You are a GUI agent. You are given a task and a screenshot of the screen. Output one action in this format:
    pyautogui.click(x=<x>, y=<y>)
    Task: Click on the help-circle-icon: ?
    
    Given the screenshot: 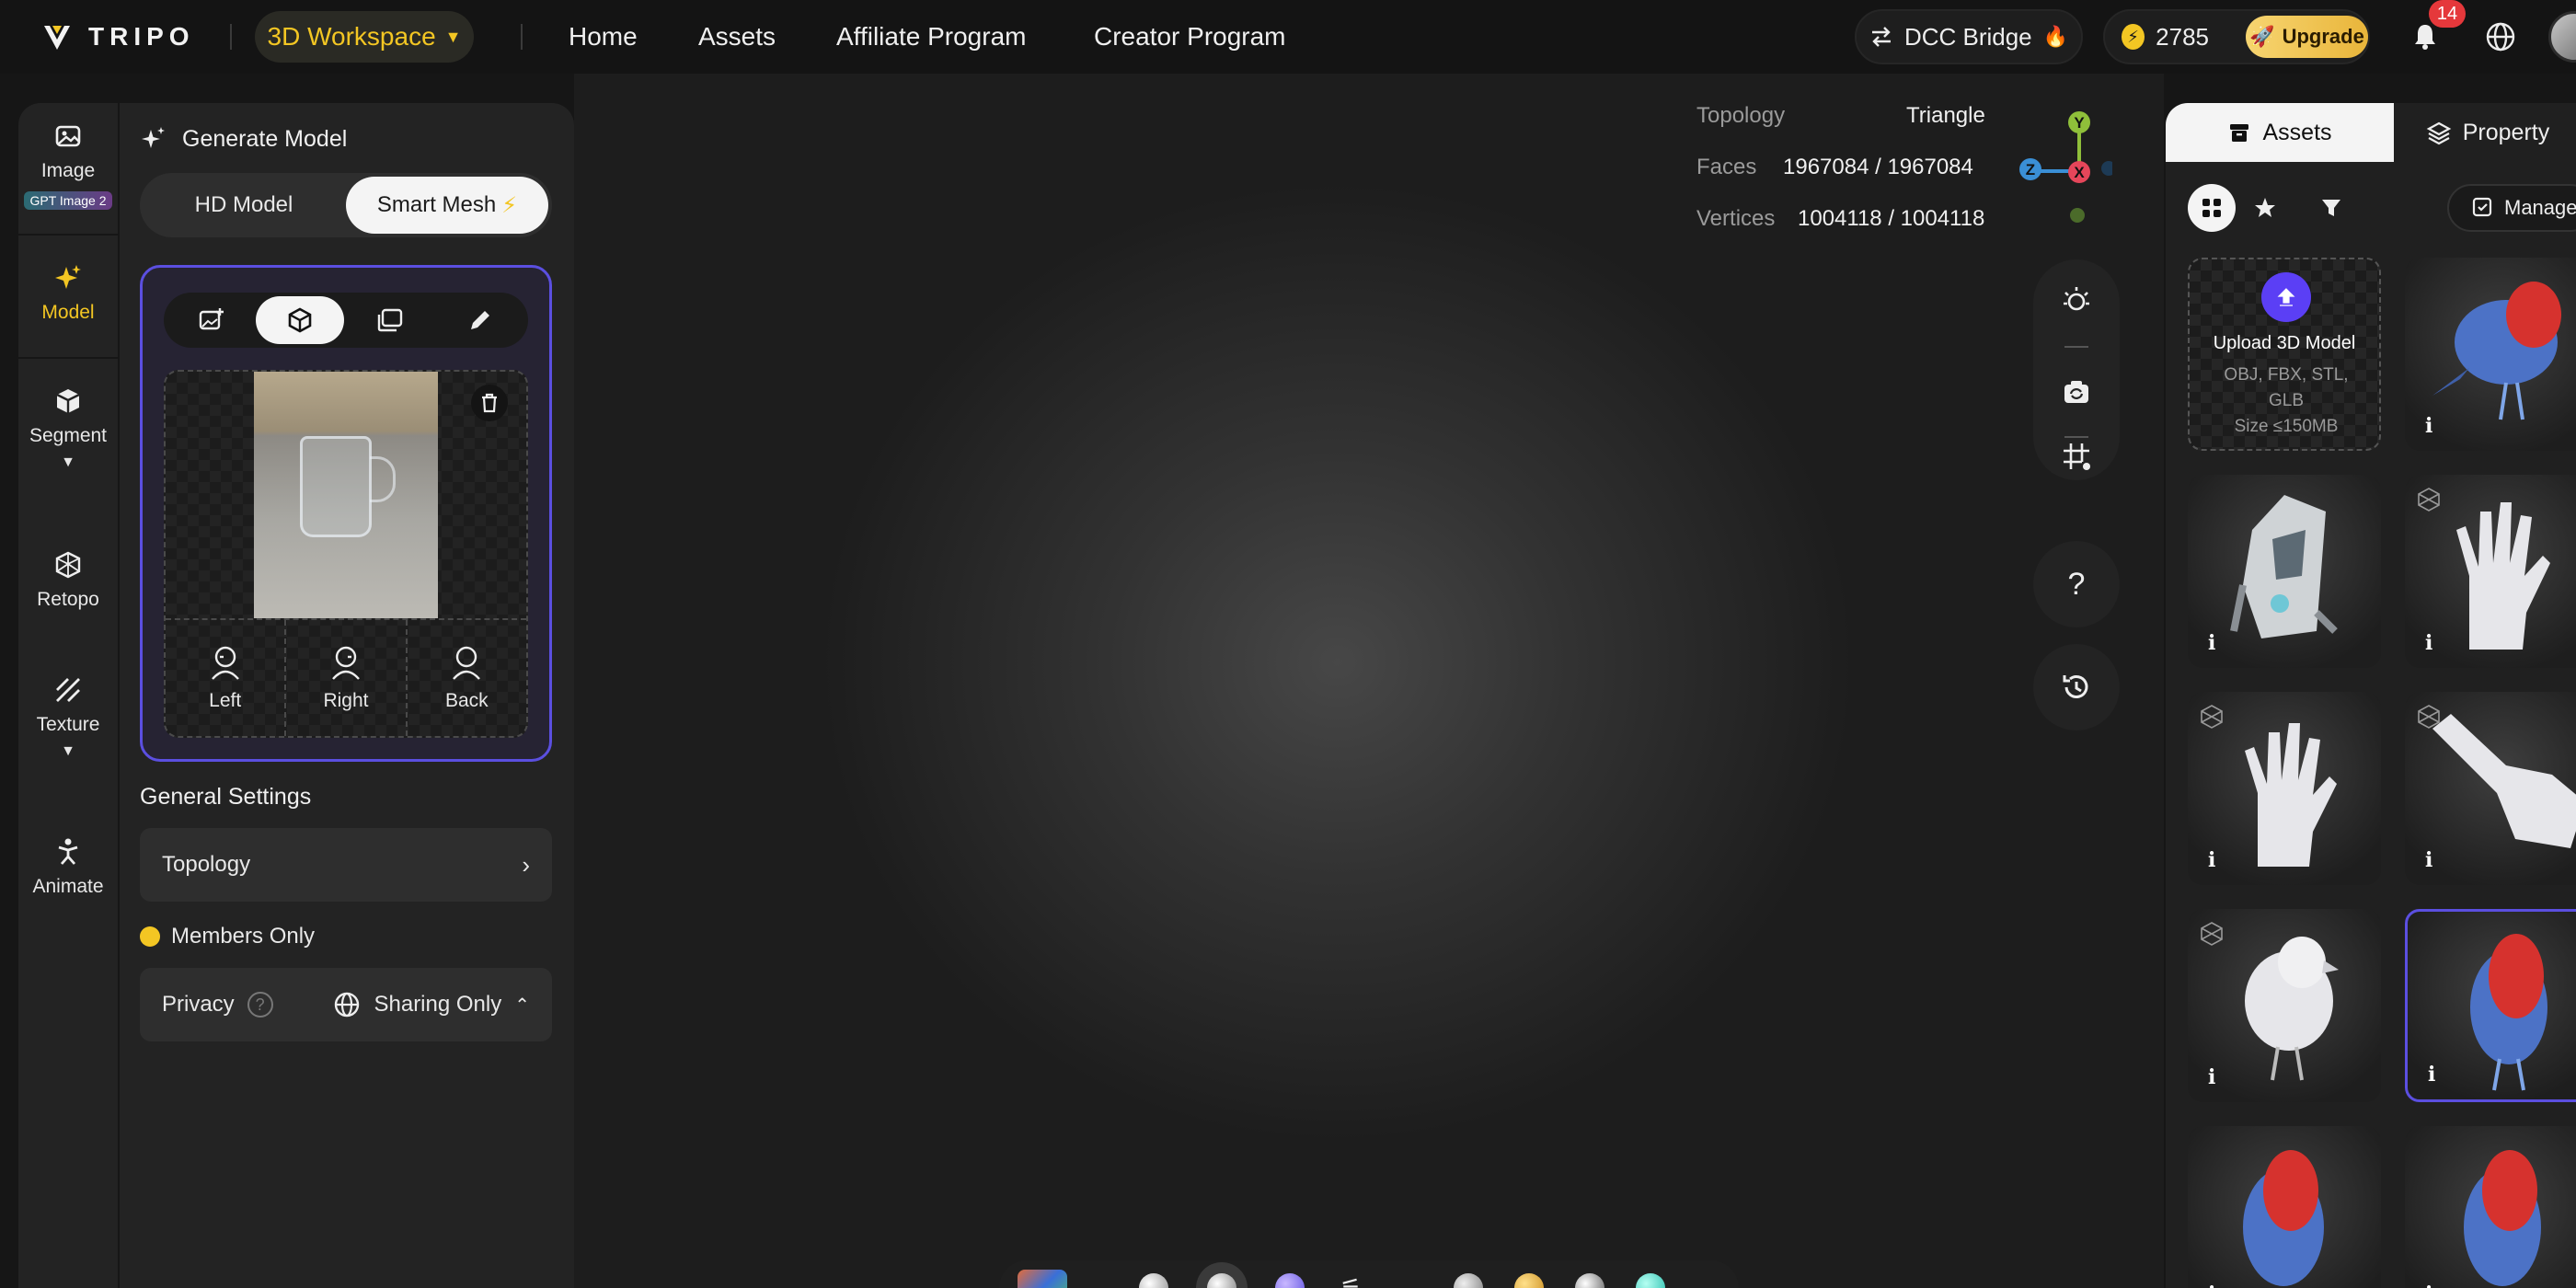 What is the action you would take?
    pyautogui.click(x=260, y=1005)
    